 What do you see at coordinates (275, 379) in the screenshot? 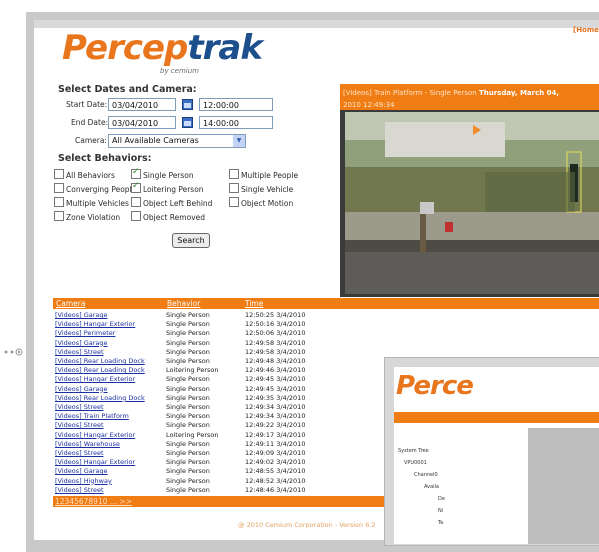
I see `time-cell: 12:49:45 3/4/2010` at bounding box center [275, 379].